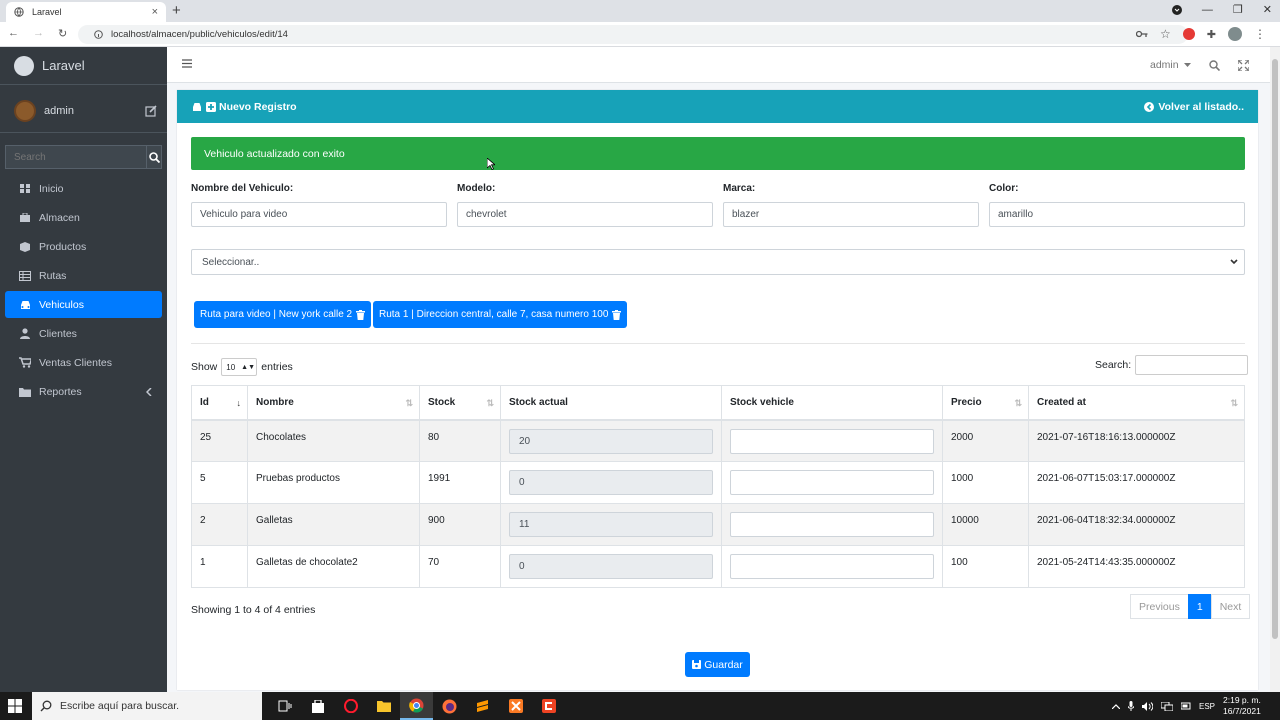 The image size is (1280, 720). I want to click on sidebar-item-almacen: Almacen, so click(83, 217).